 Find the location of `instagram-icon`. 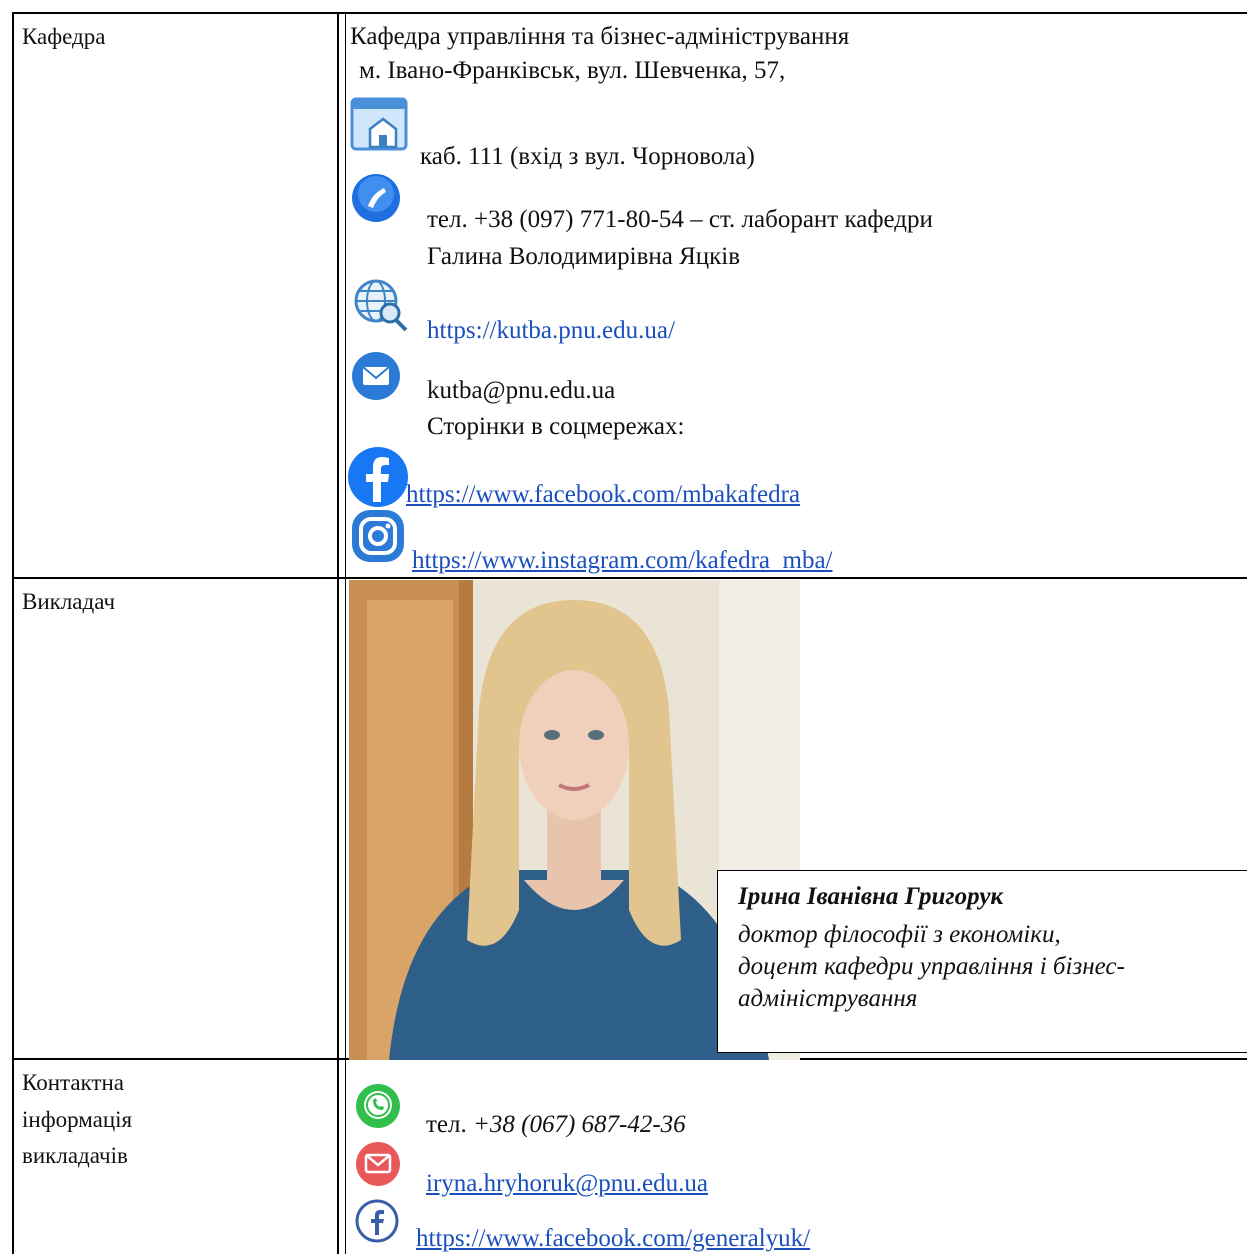

instagram-icon is located at coordinates (378, 538).